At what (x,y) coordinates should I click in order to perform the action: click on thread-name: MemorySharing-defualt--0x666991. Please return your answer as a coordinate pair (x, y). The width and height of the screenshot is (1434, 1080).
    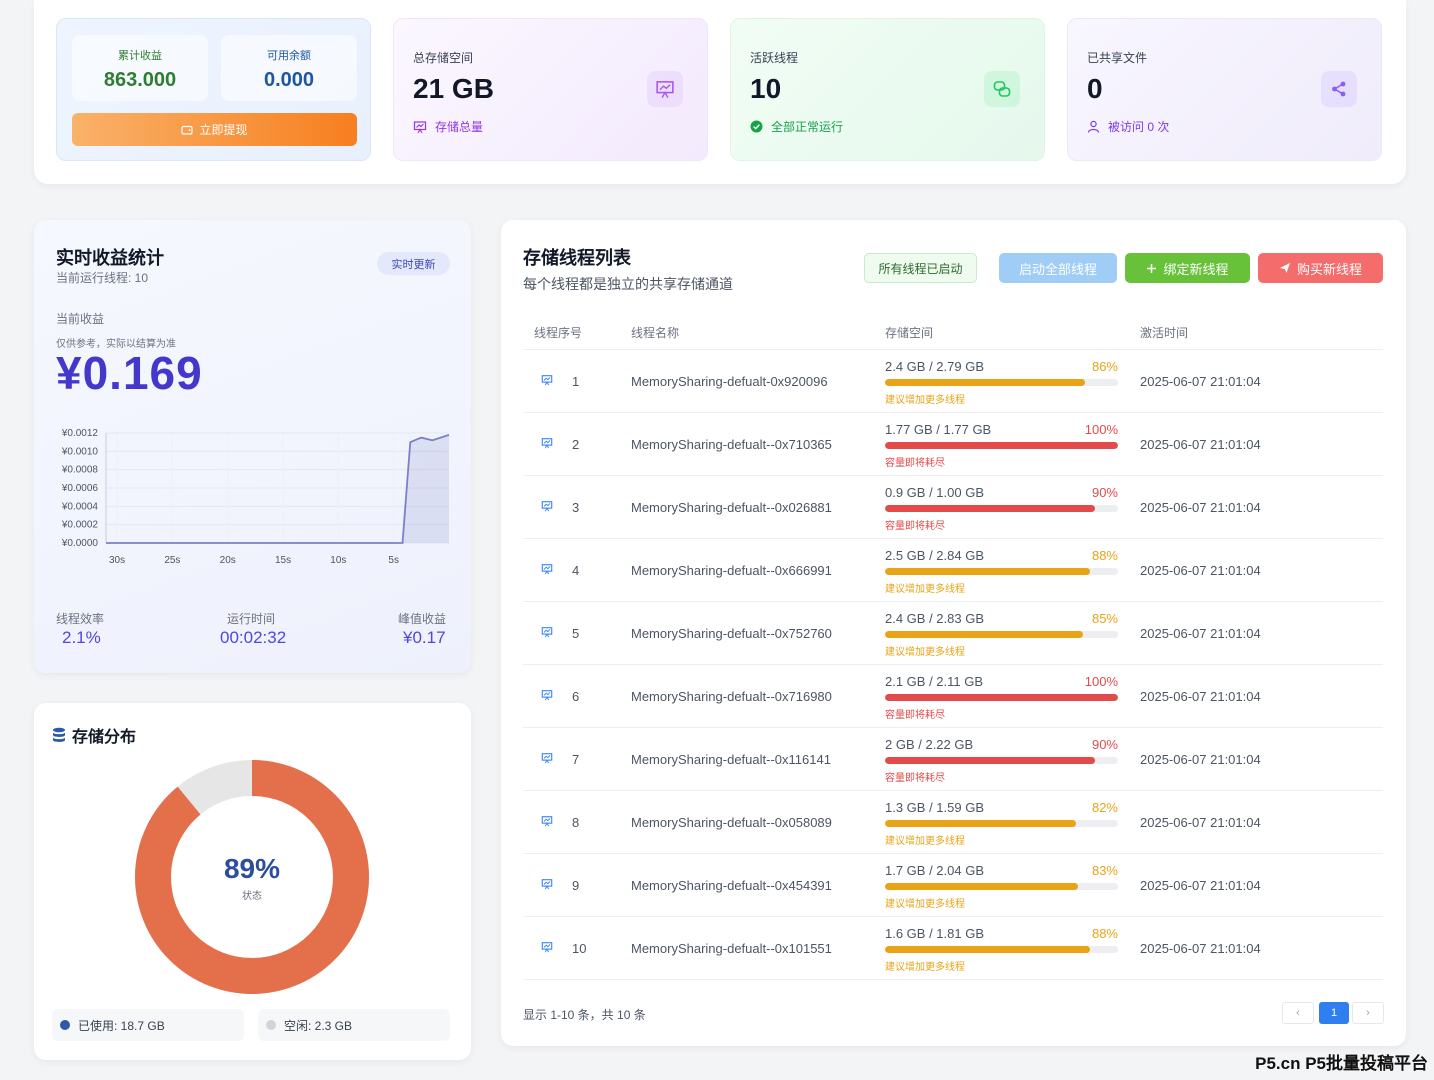
    Looking at the image, I should click on (731, 570).